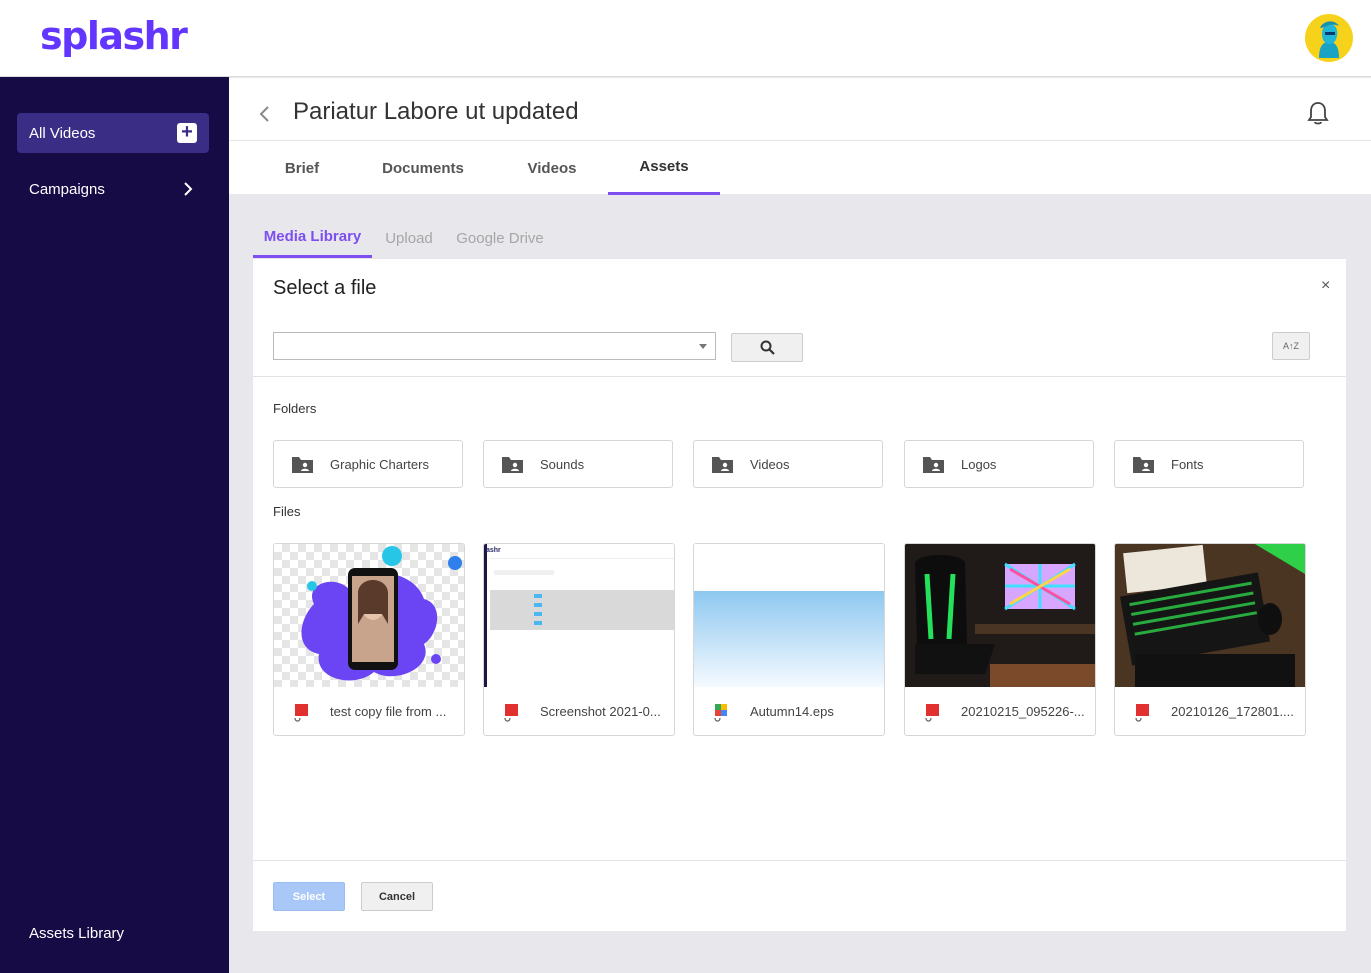 The image size is (1371, 973). Describe the element at coordinates (265, 114) in the screenshot. I see `back-arrow-icon` at that location.